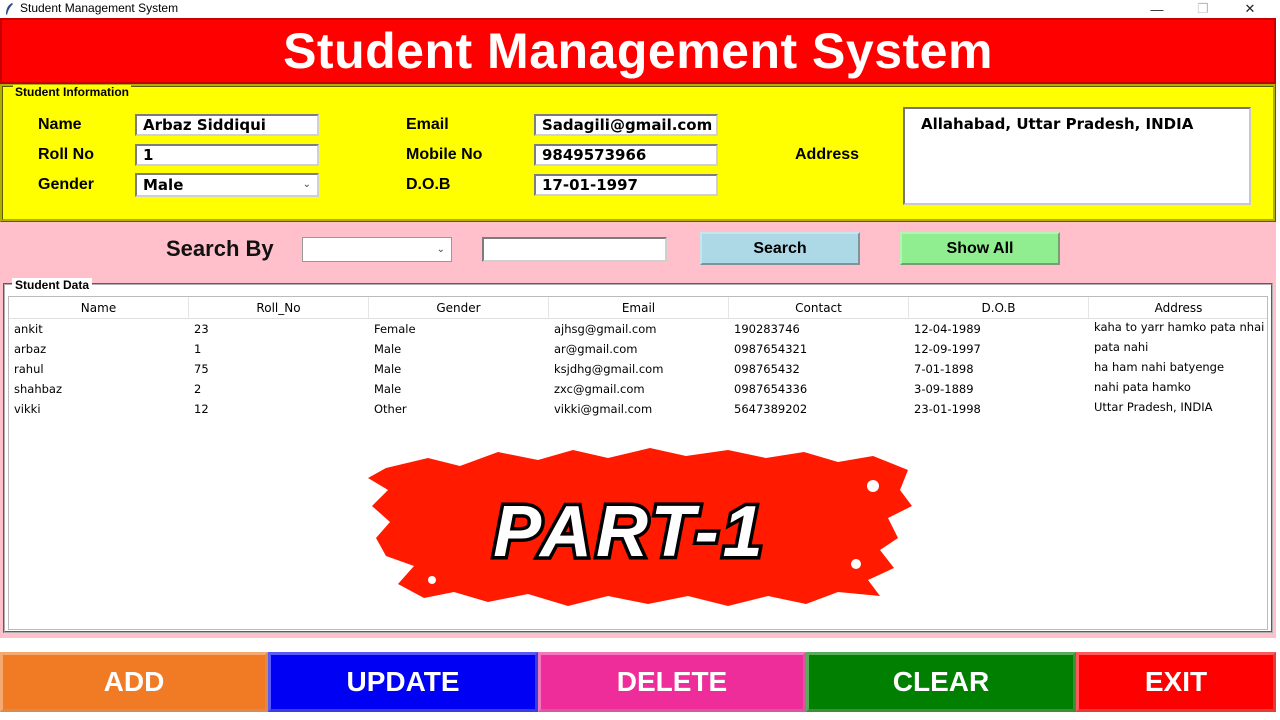 The width and height of the screenshot is (1280, 720). Describe the element at coordinates (626, 155) in the screenshot. I see `mobile-no-field: 9849573966` at that location.